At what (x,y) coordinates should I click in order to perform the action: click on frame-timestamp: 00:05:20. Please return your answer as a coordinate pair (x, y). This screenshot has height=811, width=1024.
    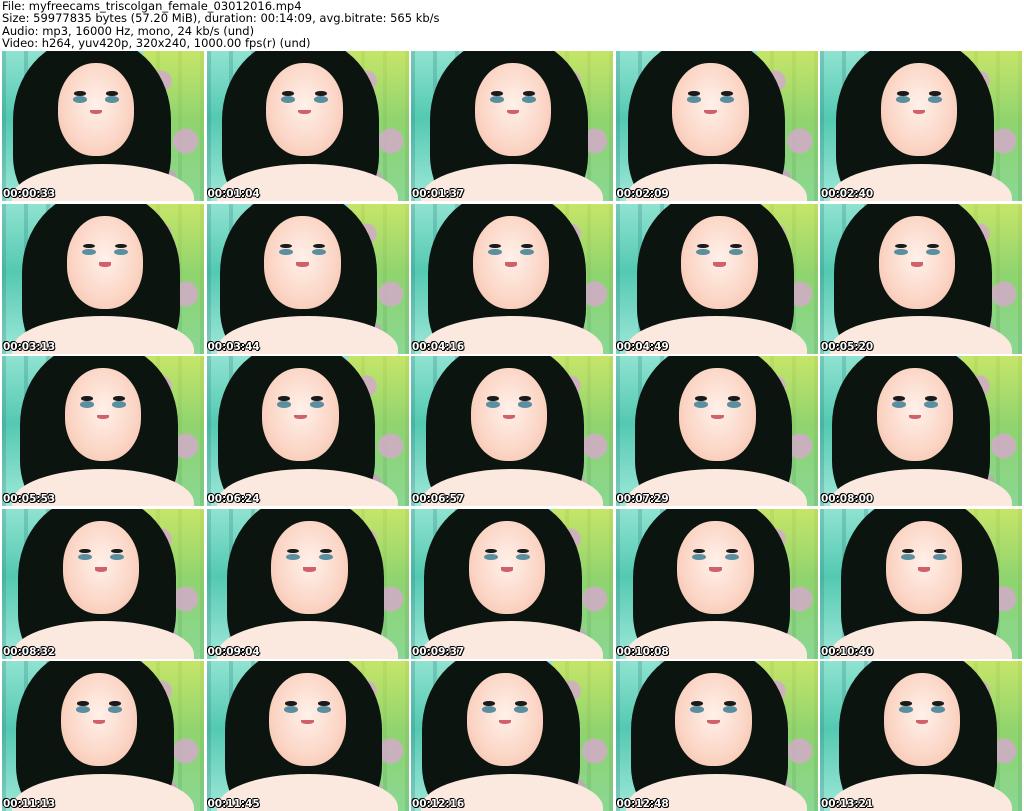
    Looking at the image, I should click on (847, 346).